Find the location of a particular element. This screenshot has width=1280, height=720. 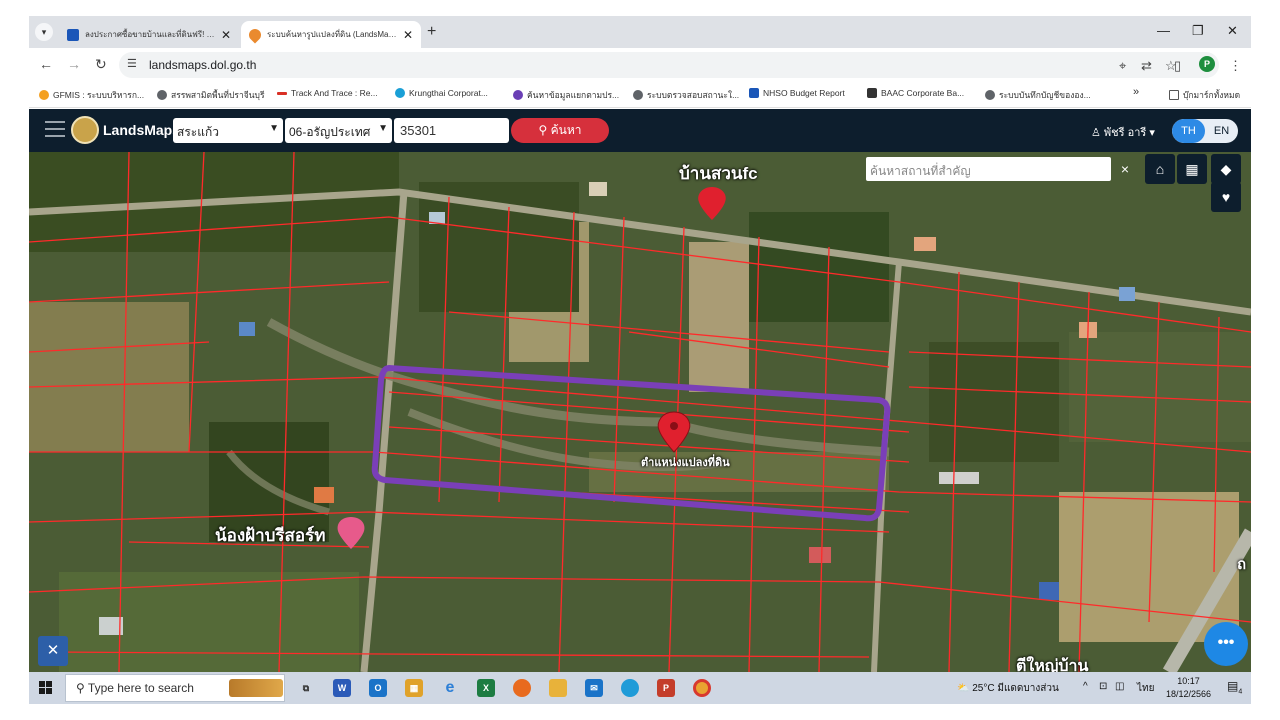

notification-icon: ▤4 is located at coordinates (1234, 687).